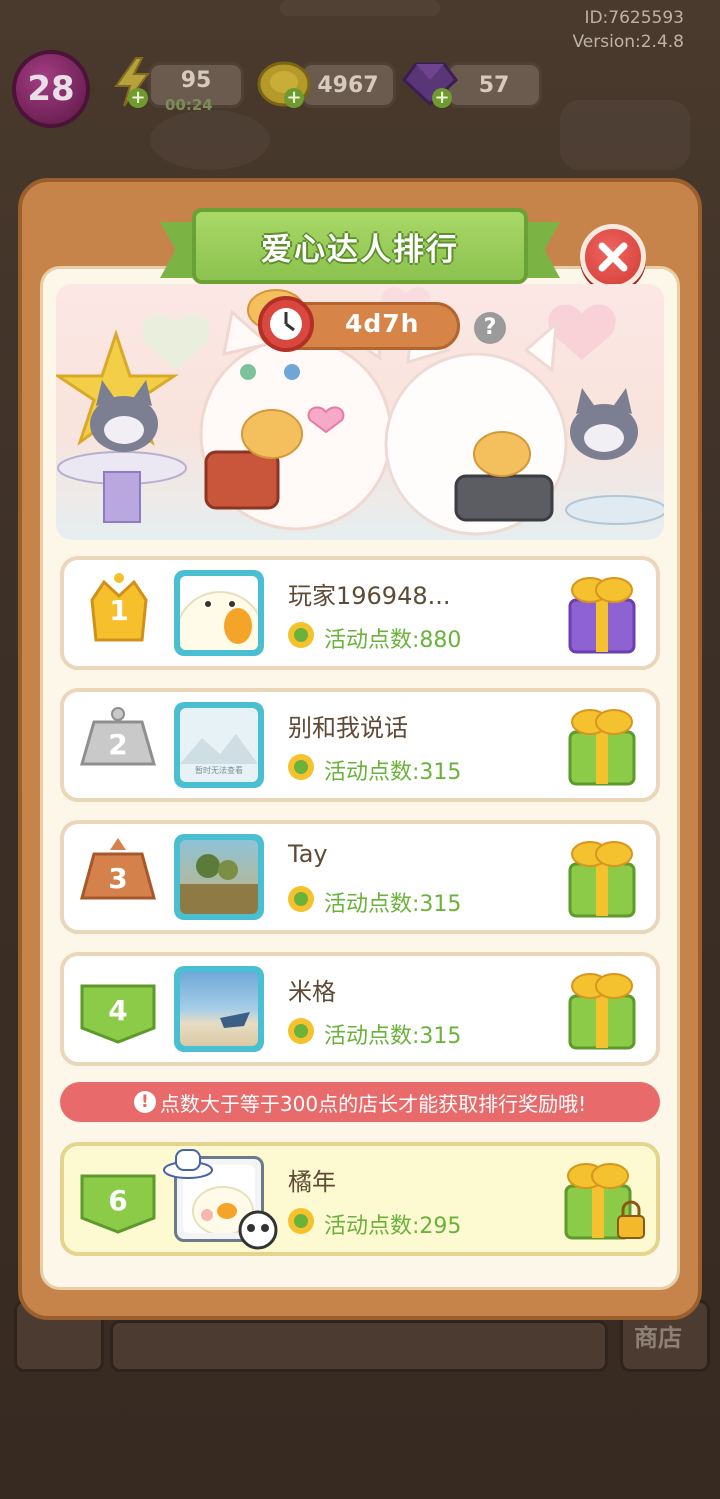 This screenshot has height=1499, width=720. What do you see at coordinates (605, 1199) in the screenshot?
I see `locked-gift-icon` at bounding box center [605, 1199].